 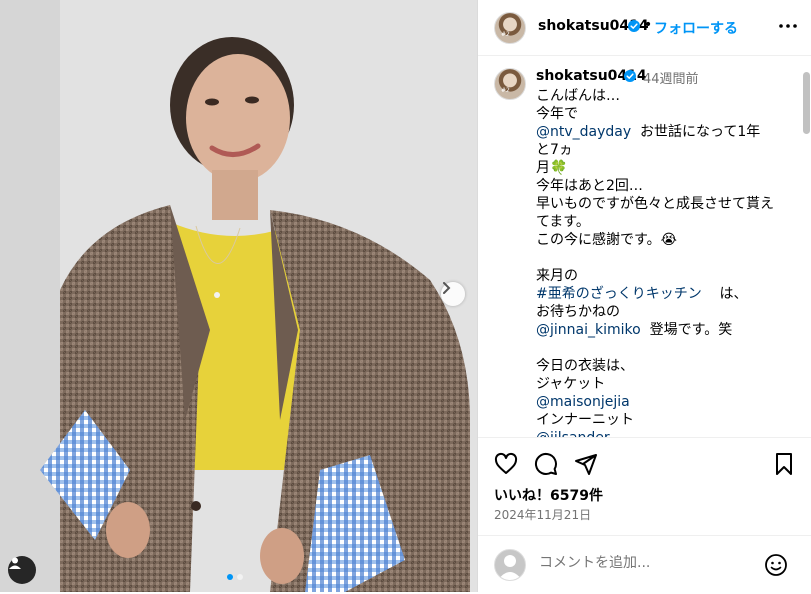 I want to click on comment-bubble-icon, so click(x=546, y=464).